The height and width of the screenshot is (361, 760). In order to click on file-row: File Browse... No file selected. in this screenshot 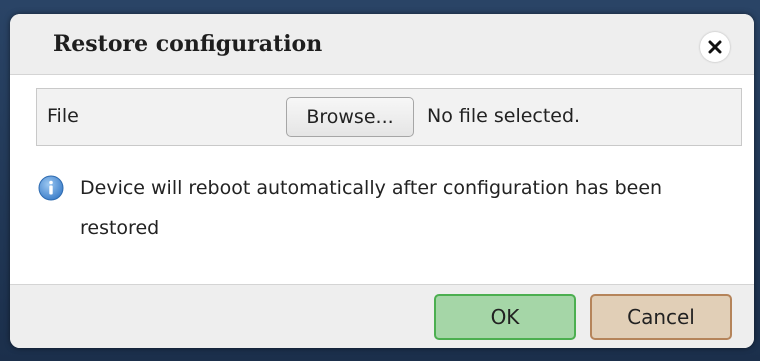, I will do `click(389, 117)`.